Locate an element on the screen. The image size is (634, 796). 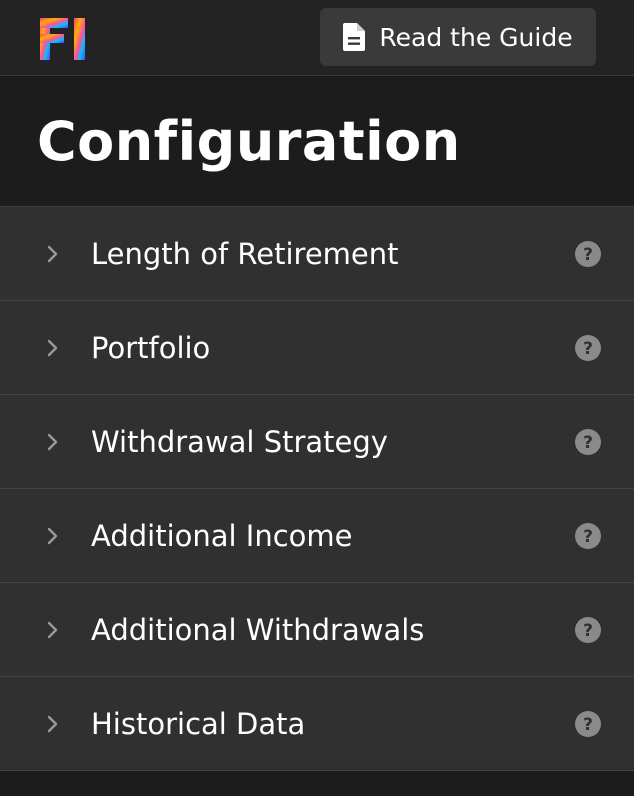
page-title: Configuration is located at coordinates (249, 141).